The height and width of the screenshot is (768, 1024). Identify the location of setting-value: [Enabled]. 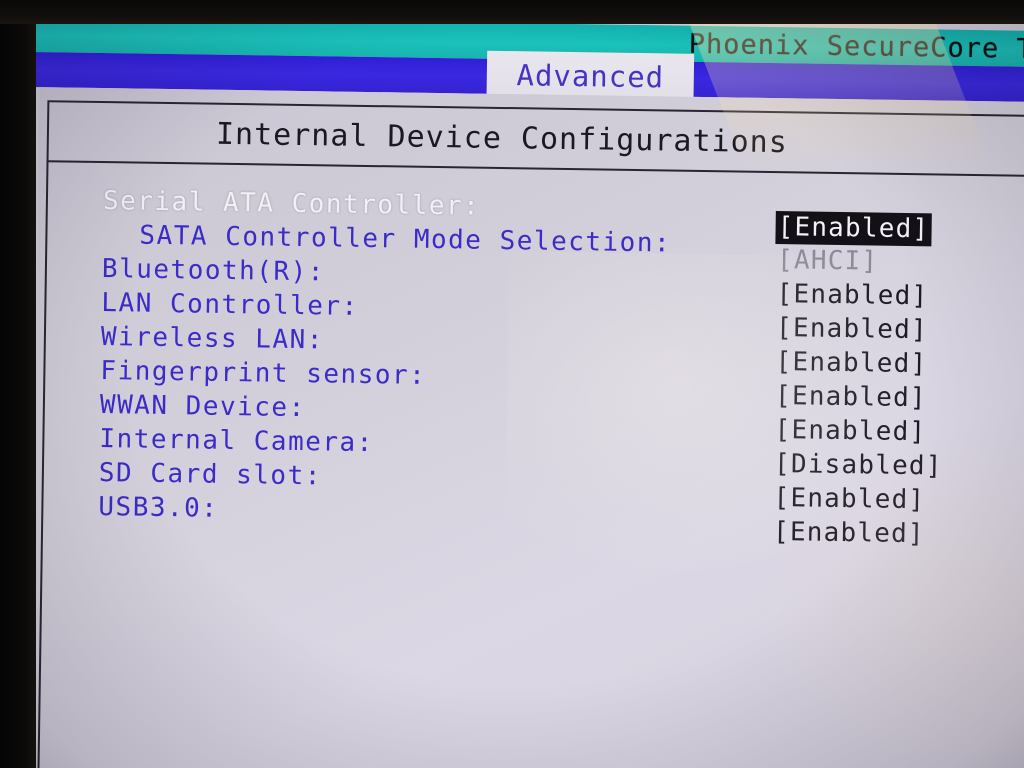
(849, 533).